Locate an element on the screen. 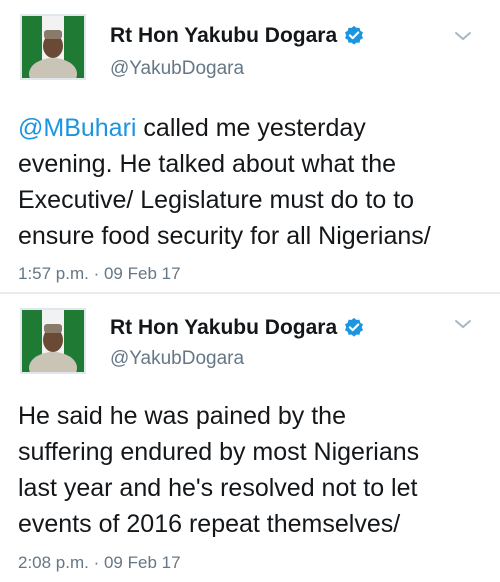  tweet-timestamp: 1:57 p.m. · 09 Feb 17 is located at coordinates (99, 274).